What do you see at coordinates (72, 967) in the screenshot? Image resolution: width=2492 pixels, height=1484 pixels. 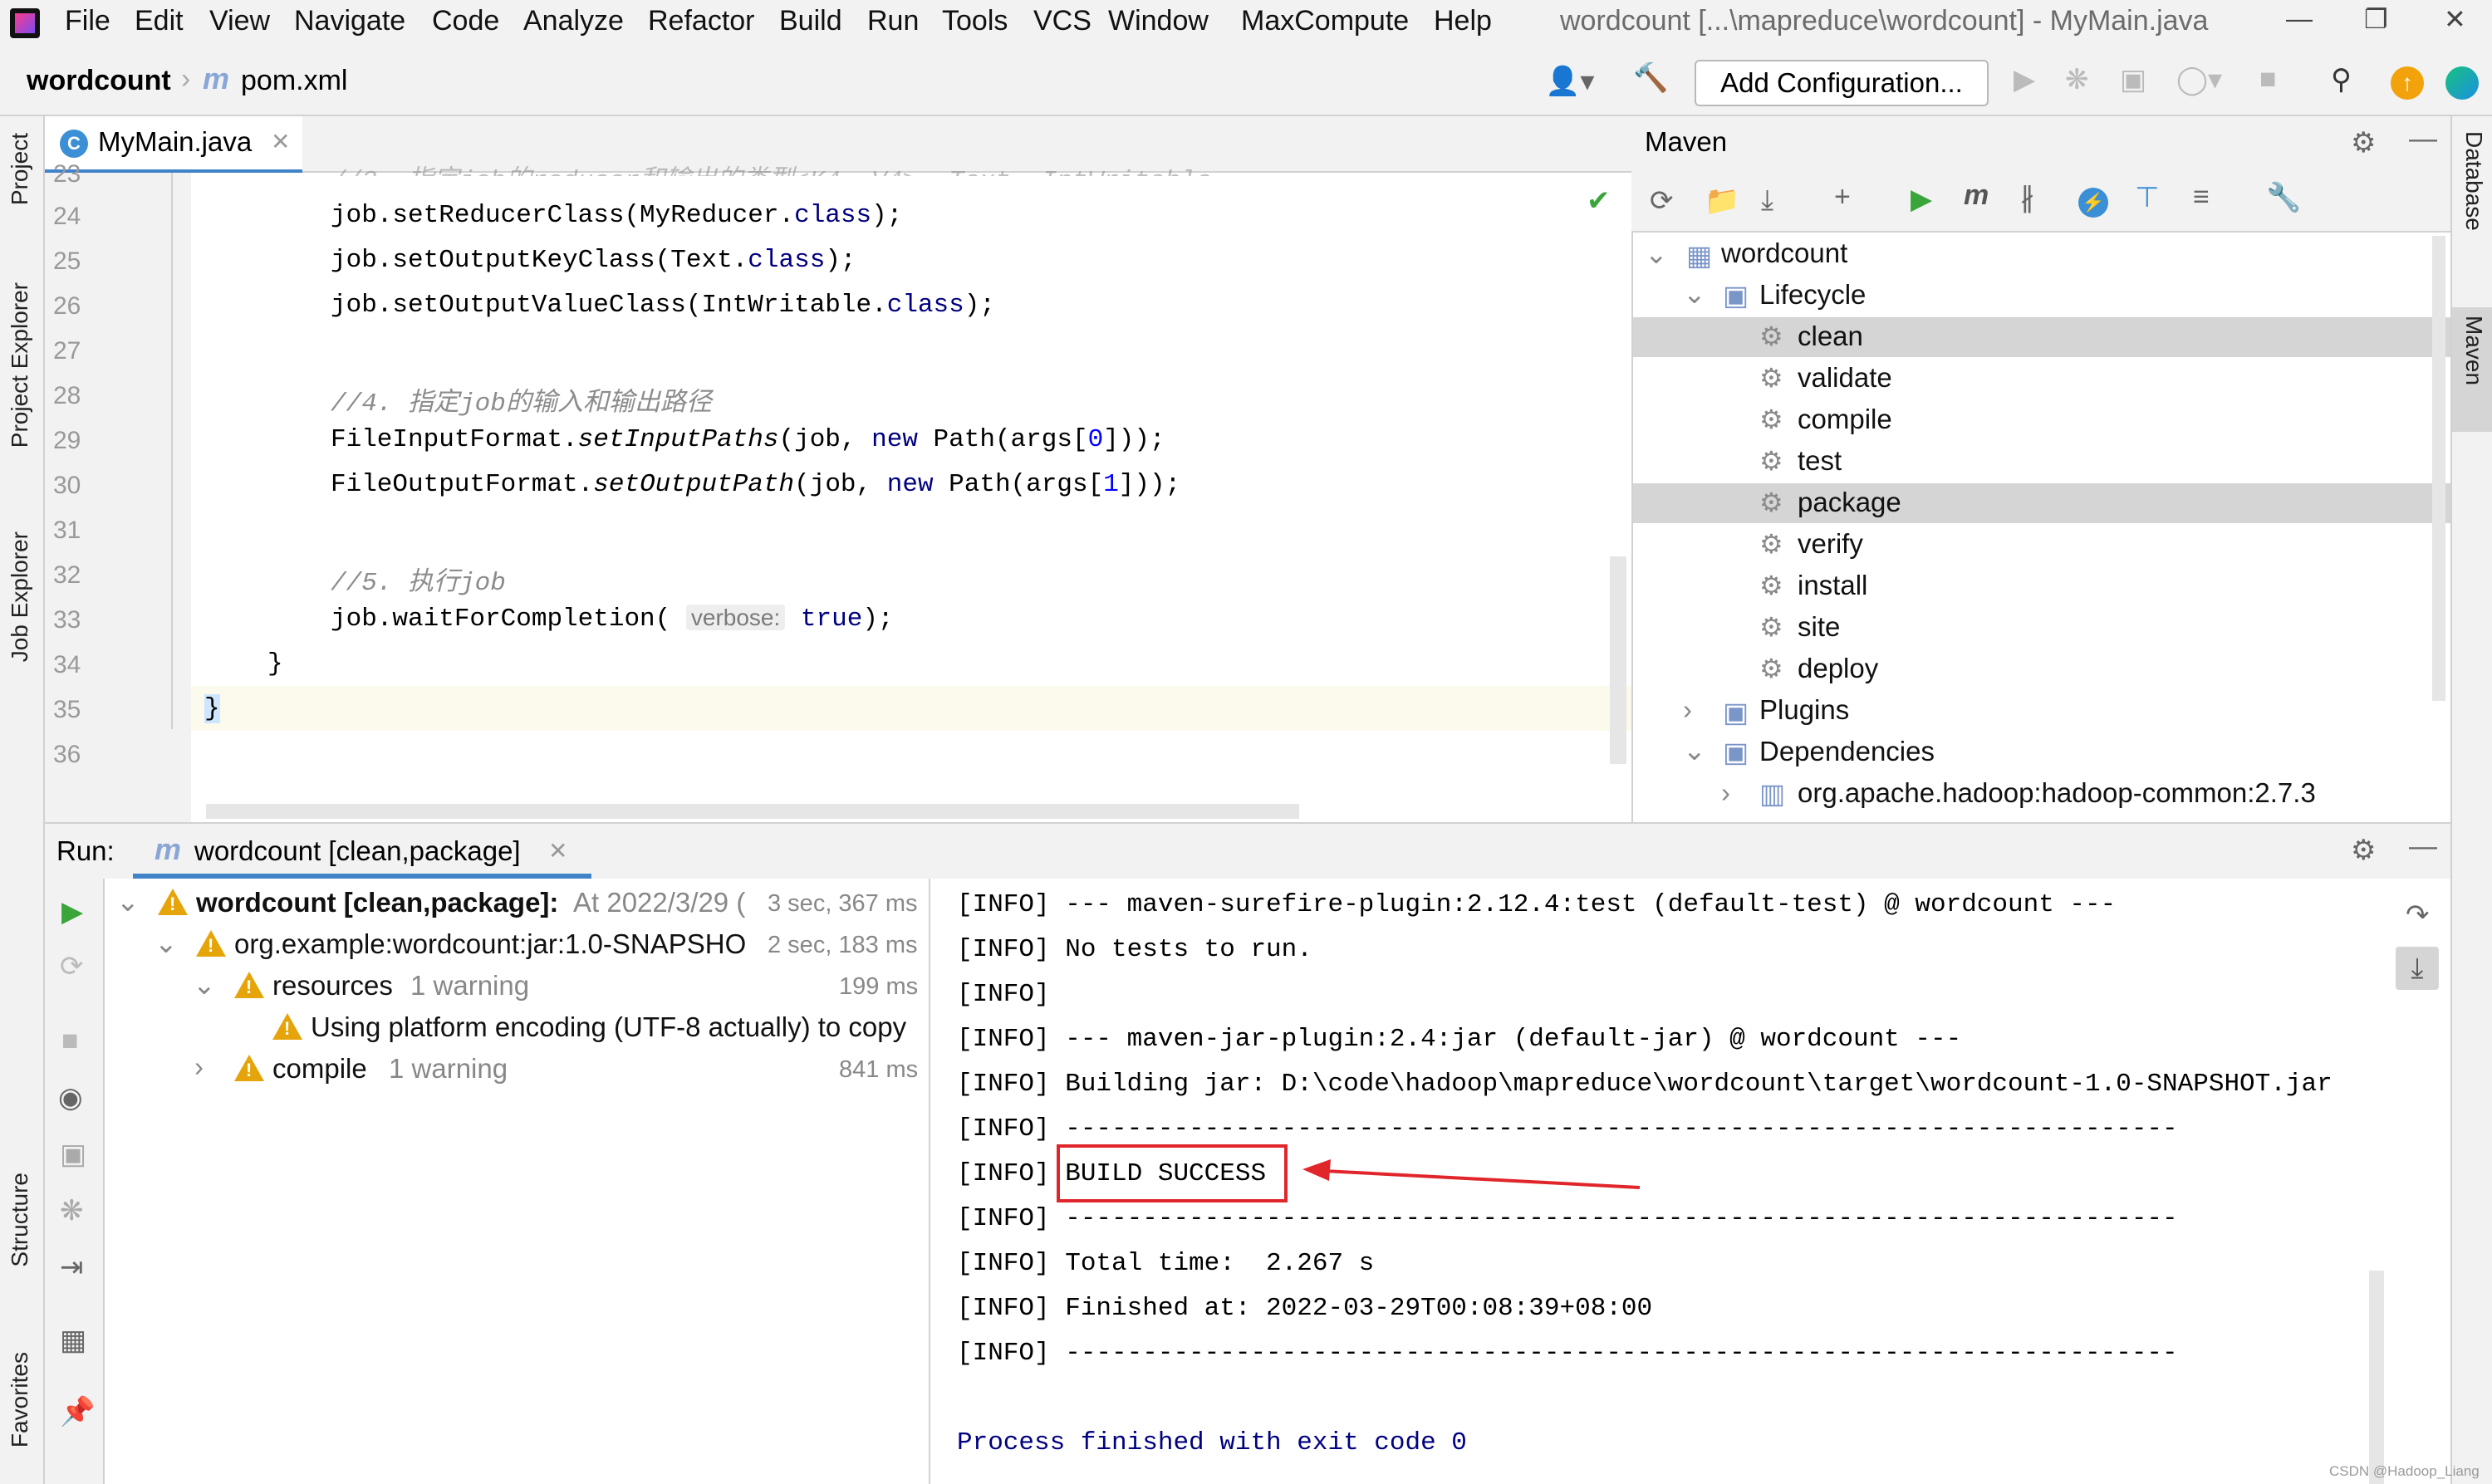 I see `rerun-failed-icon: ⟳` at bounding box center [72, 967].